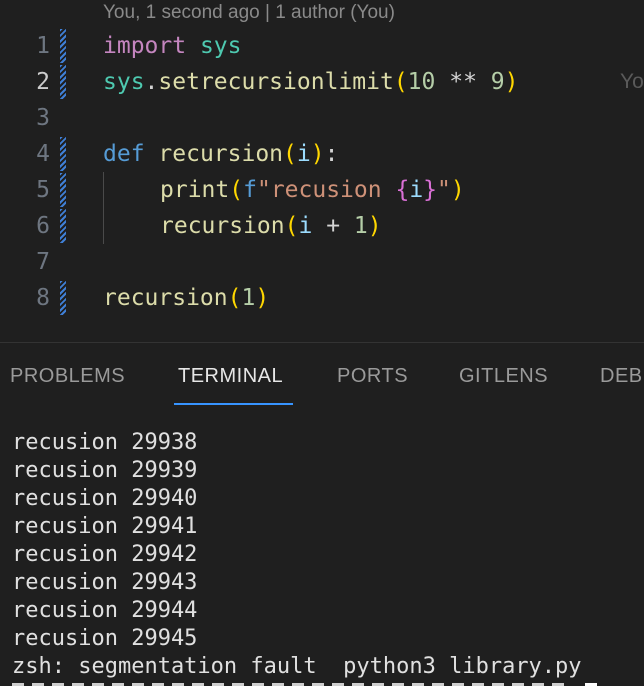 This screenshot has height=686, width=644. I want to click on terminal-line: recusion 29939, so click(105, 470).